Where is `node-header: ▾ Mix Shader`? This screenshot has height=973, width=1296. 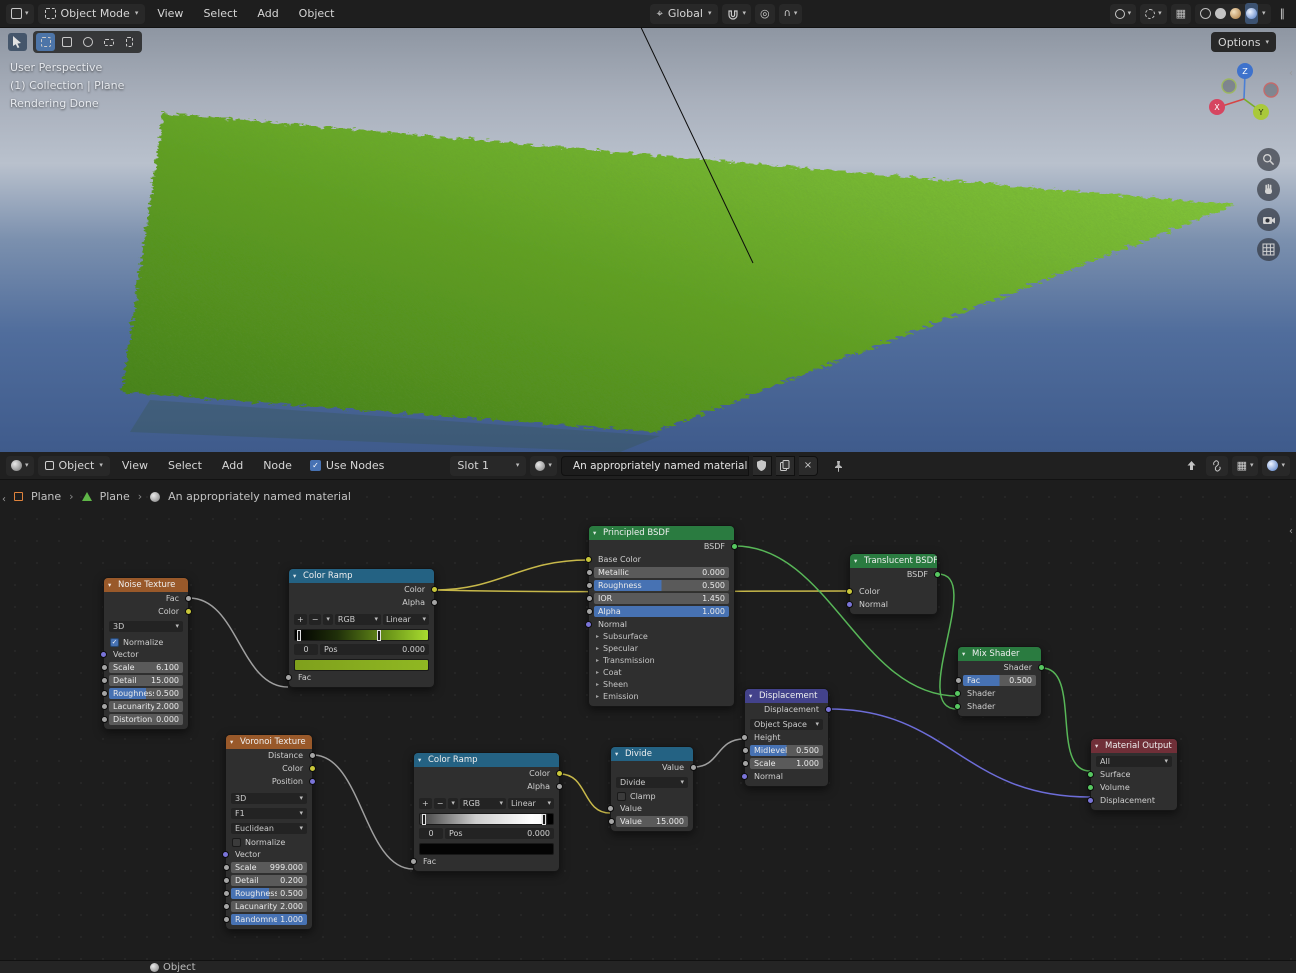 node-header: ▾ Mix Shader is located at coordinates (999, 654).